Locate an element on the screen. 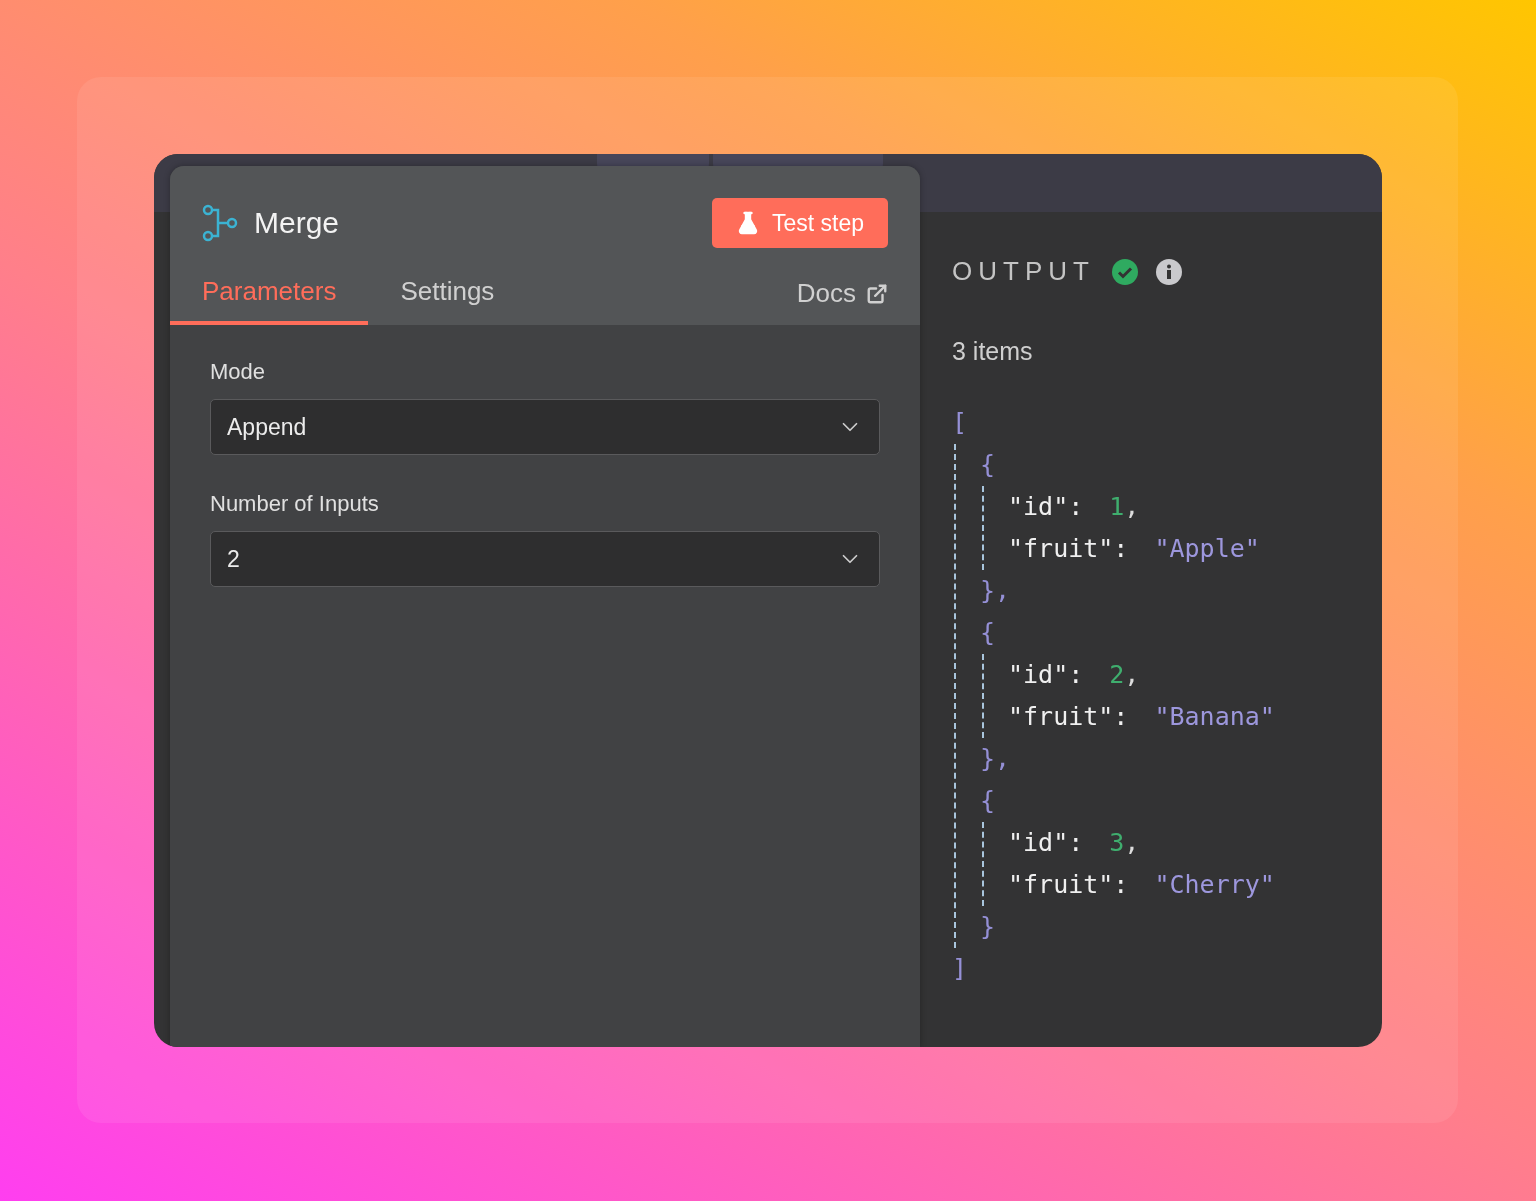 This screenshot has height=1201, width=1536. json-value: "Cherry" is located at coordinates (1214, 885).